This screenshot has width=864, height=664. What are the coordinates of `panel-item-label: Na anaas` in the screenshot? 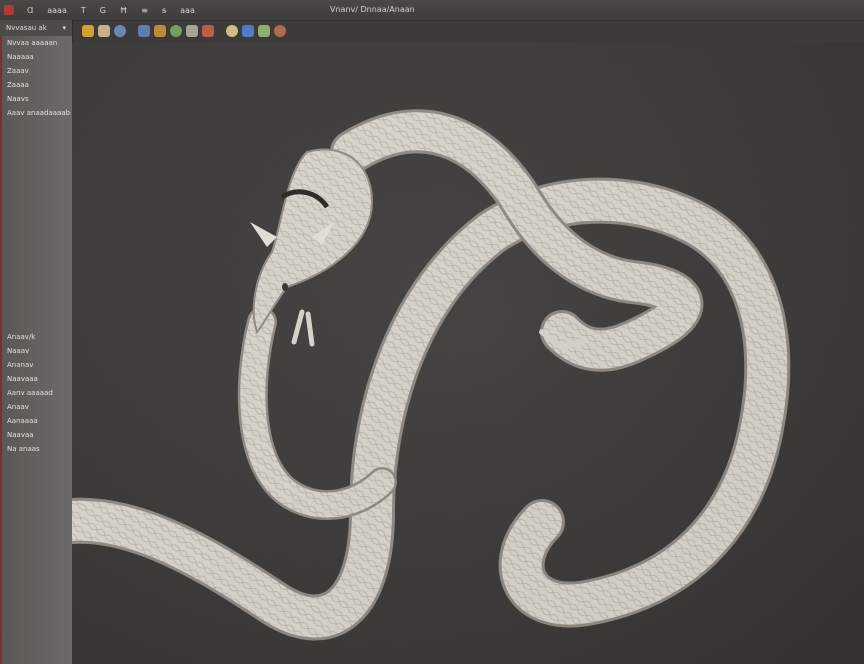 It's located at (23, 449).